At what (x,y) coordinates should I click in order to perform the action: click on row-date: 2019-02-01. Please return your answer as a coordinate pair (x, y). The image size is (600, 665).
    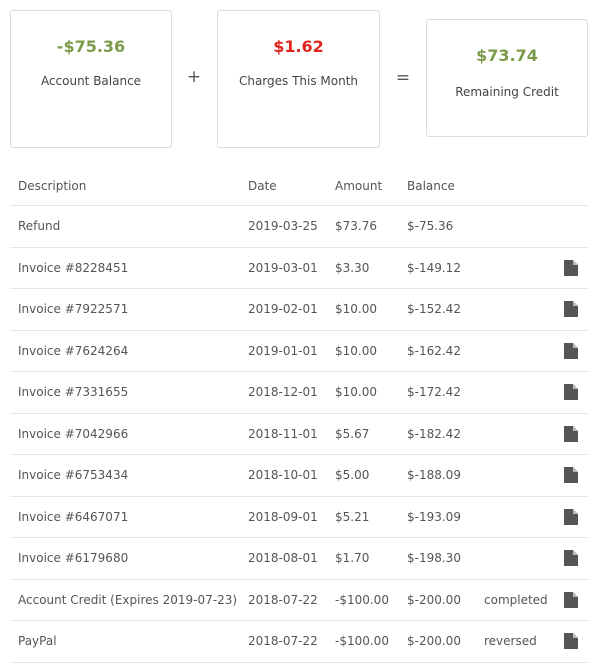
    Looking at the image, I should click on (283, 309).